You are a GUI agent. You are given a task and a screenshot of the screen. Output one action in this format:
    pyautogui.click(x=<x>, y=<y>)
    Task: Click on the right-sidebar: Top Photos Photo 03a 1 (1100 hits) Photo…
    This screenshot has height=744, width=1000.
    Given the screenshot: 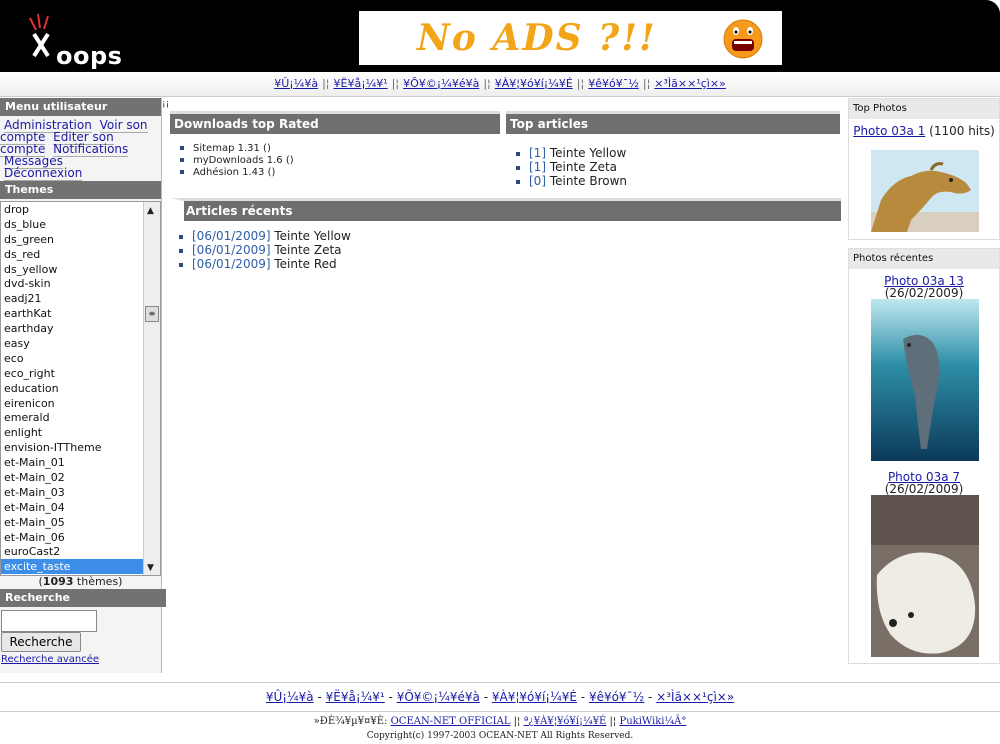 What is the action you would take?
    pyautogui.click(x=924, y=383)
    